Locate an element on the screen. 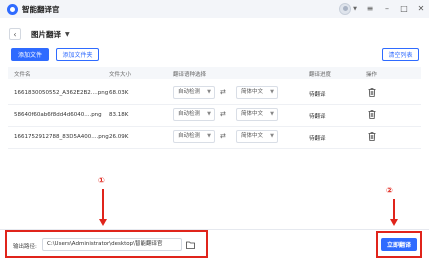 The width and height of the screenshot is (429, 270). file-name: 1661830050552_A362E2B2....png is located at coordinates (61, 93).